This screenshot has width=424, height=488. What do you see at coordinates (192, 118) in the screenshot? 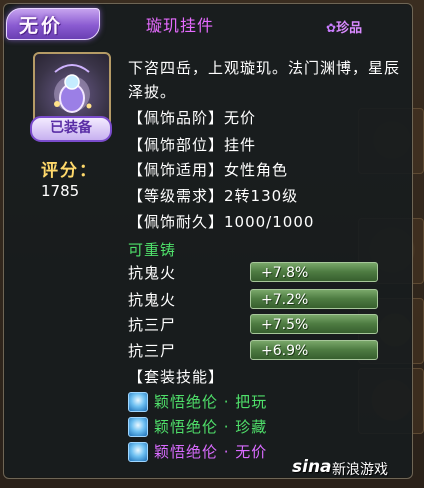
I see `attribute-grade: 【佩饰品阶】无价` at bounding box center [192, 118].